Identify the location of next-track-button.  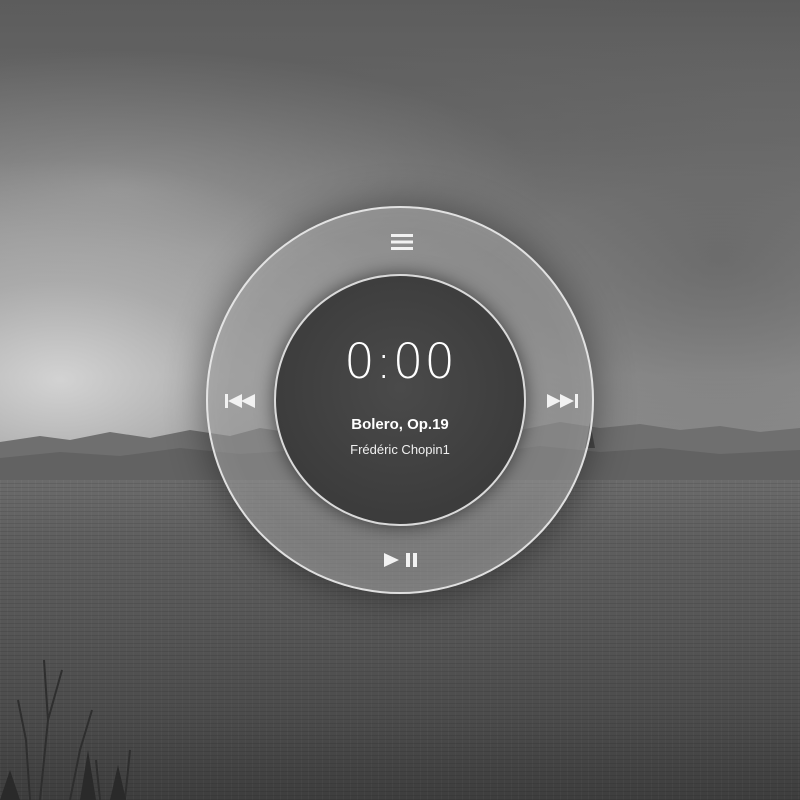
(562, 401).